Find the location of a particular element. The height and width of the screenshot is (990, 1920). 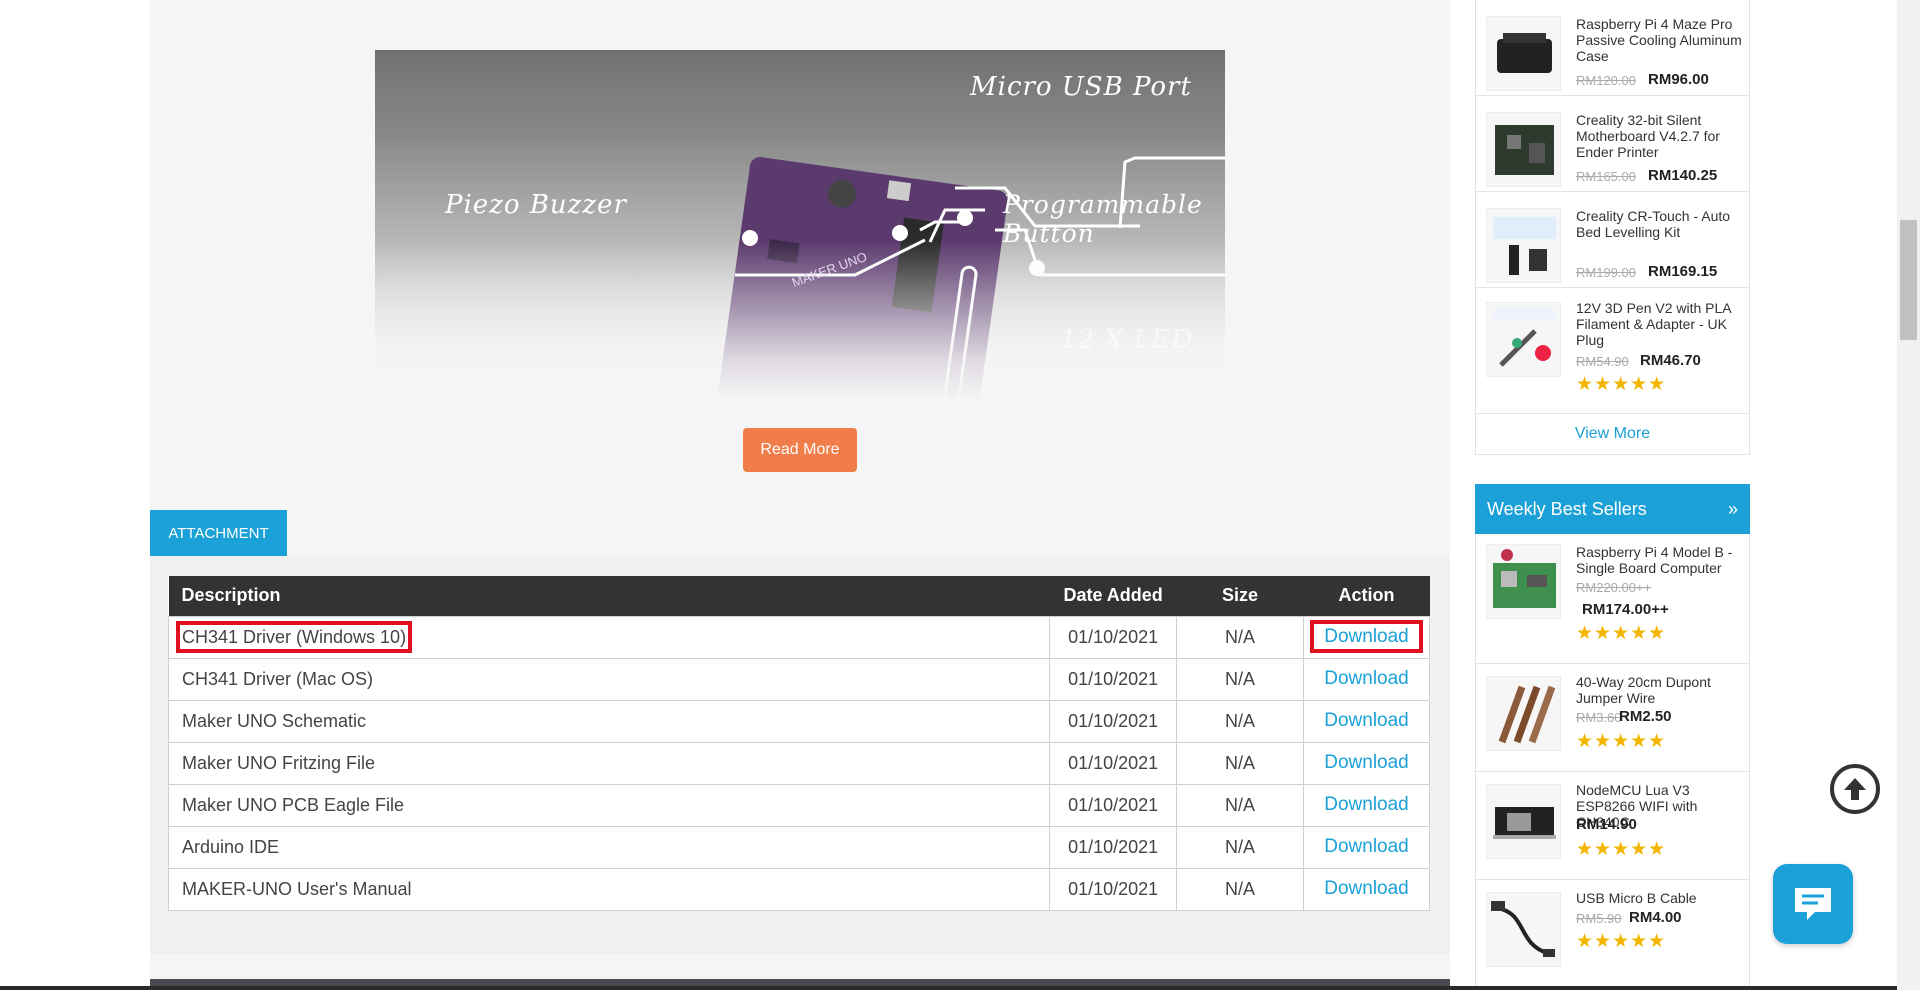

chat-button is located at coordinates (1813, 904).